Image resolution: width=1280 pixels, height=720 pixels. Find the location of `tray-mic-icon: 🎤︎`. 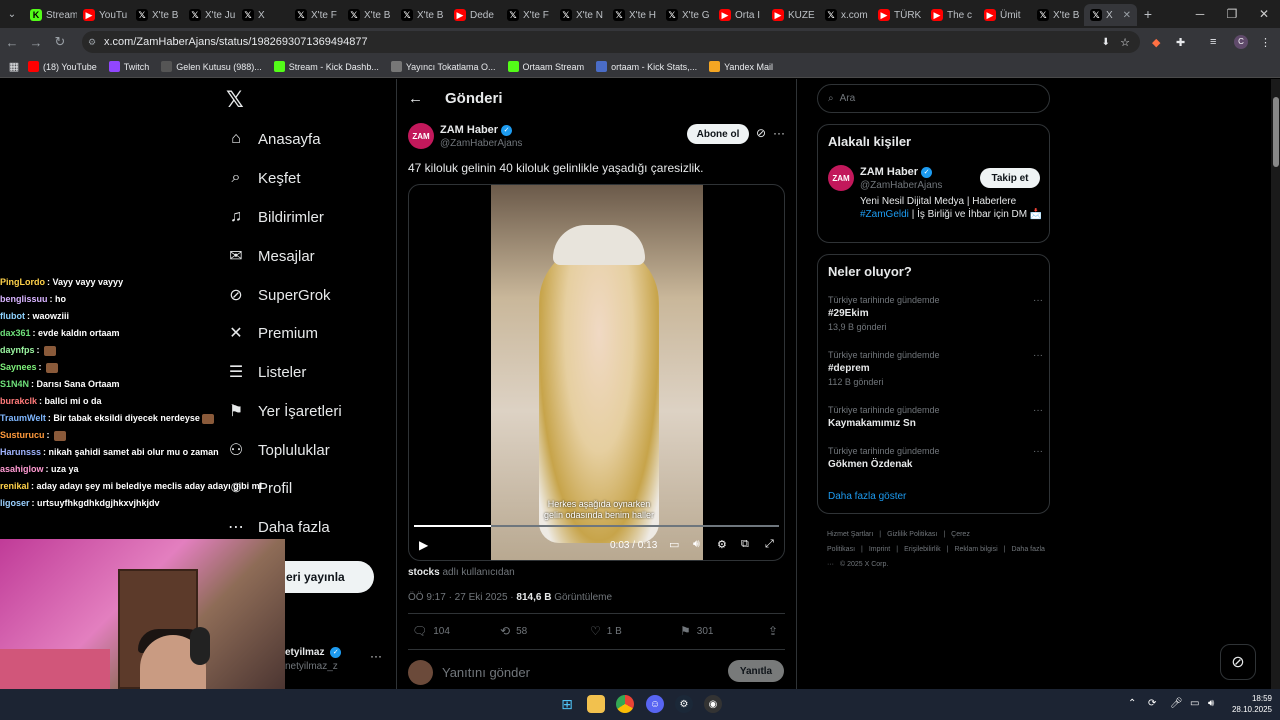

tray-mic-icon: 🎤︎ is located at coordinates (1176, 703).